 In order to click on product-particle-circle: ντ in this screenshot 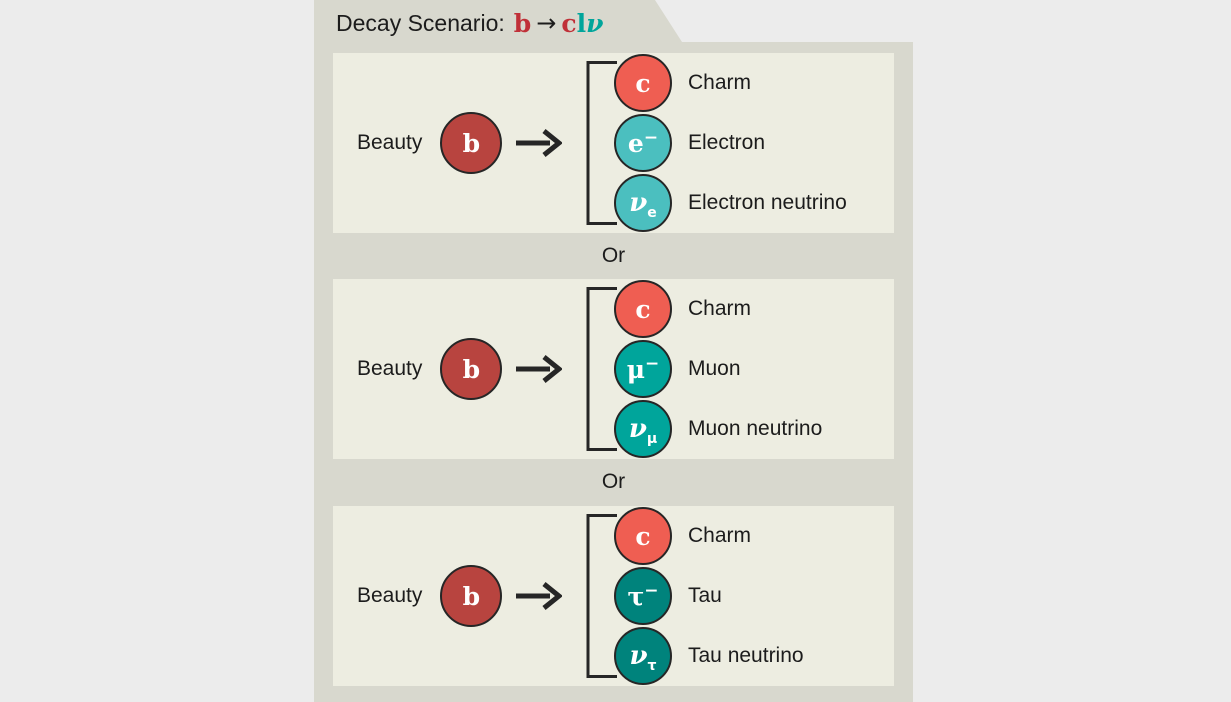, I will do `click(643, 656)`.